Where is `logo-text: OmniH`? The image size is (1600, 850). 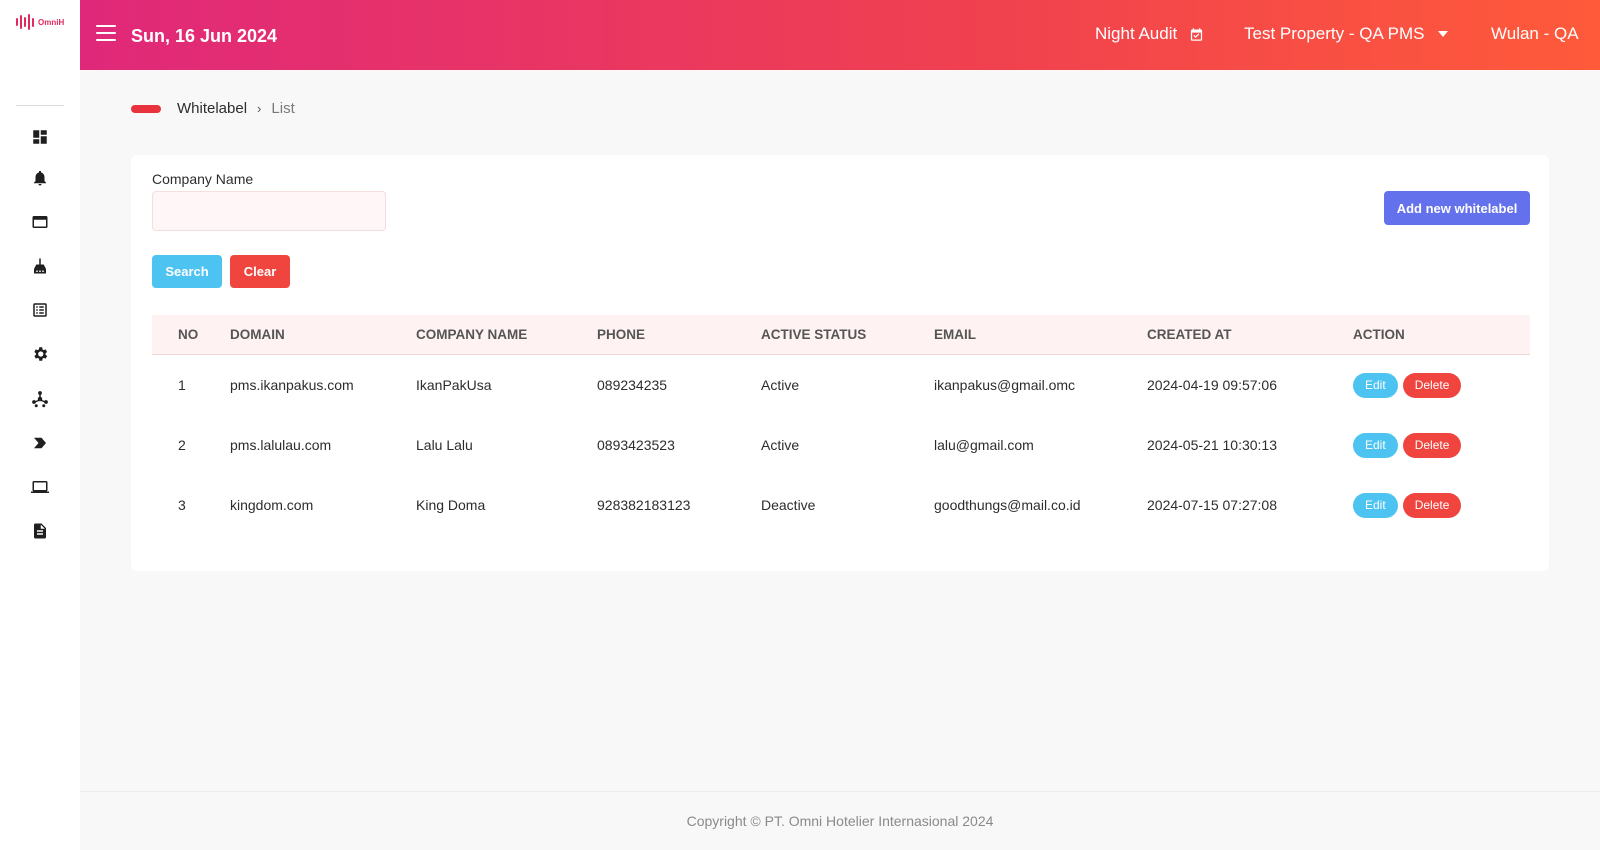 logo-text: OmniH is located at coordinates (51, 22).